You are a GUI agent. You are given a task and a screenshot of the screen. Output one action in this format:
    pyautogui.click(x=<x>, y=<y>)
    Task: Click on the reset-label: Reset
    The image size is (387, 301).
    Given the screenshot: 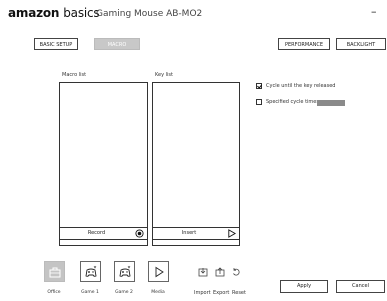 What is the action you would take?
    pyautogui.click(x=239, y=293)
    